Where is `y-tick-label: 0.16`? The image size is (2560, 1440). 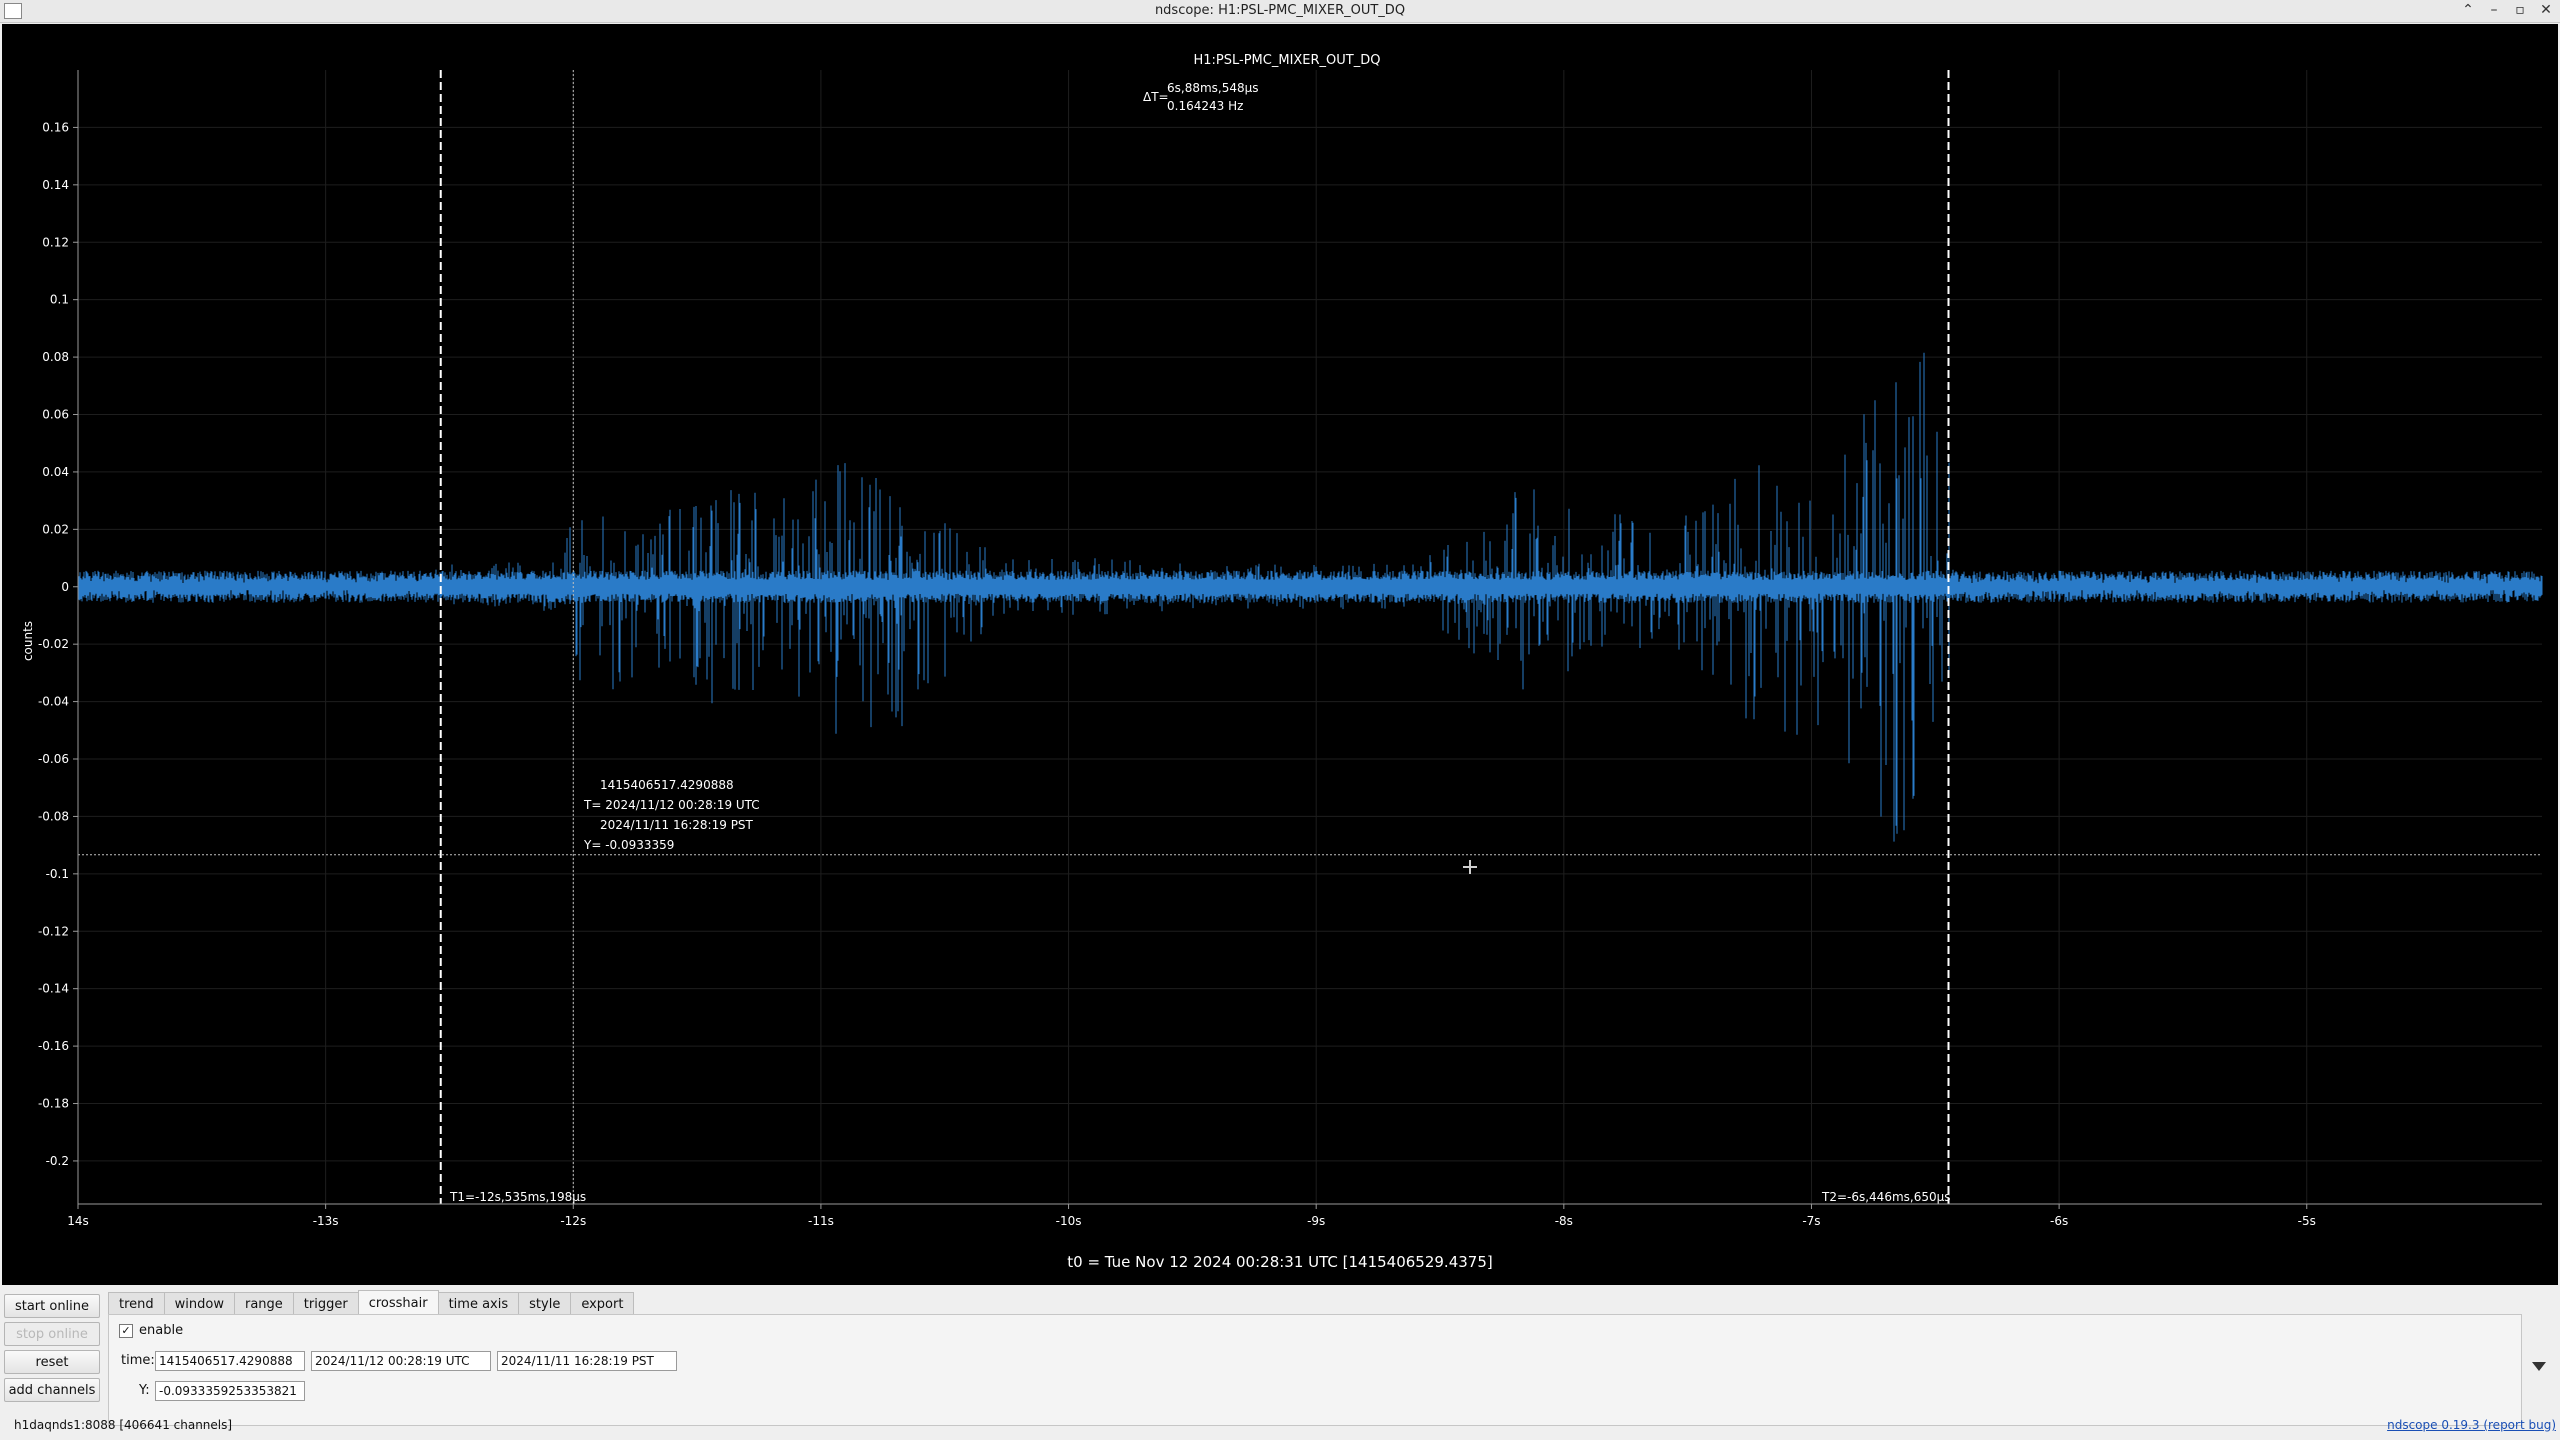 y-tick-label: 0.16 is located at coordinates (55, 127).